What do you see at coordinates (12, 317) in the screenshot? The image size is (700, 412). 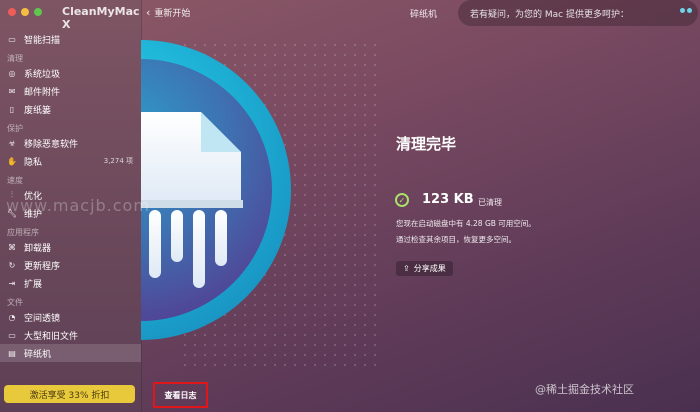 I see `space-lens-icon: ◔` at bounding box center [12, 317].